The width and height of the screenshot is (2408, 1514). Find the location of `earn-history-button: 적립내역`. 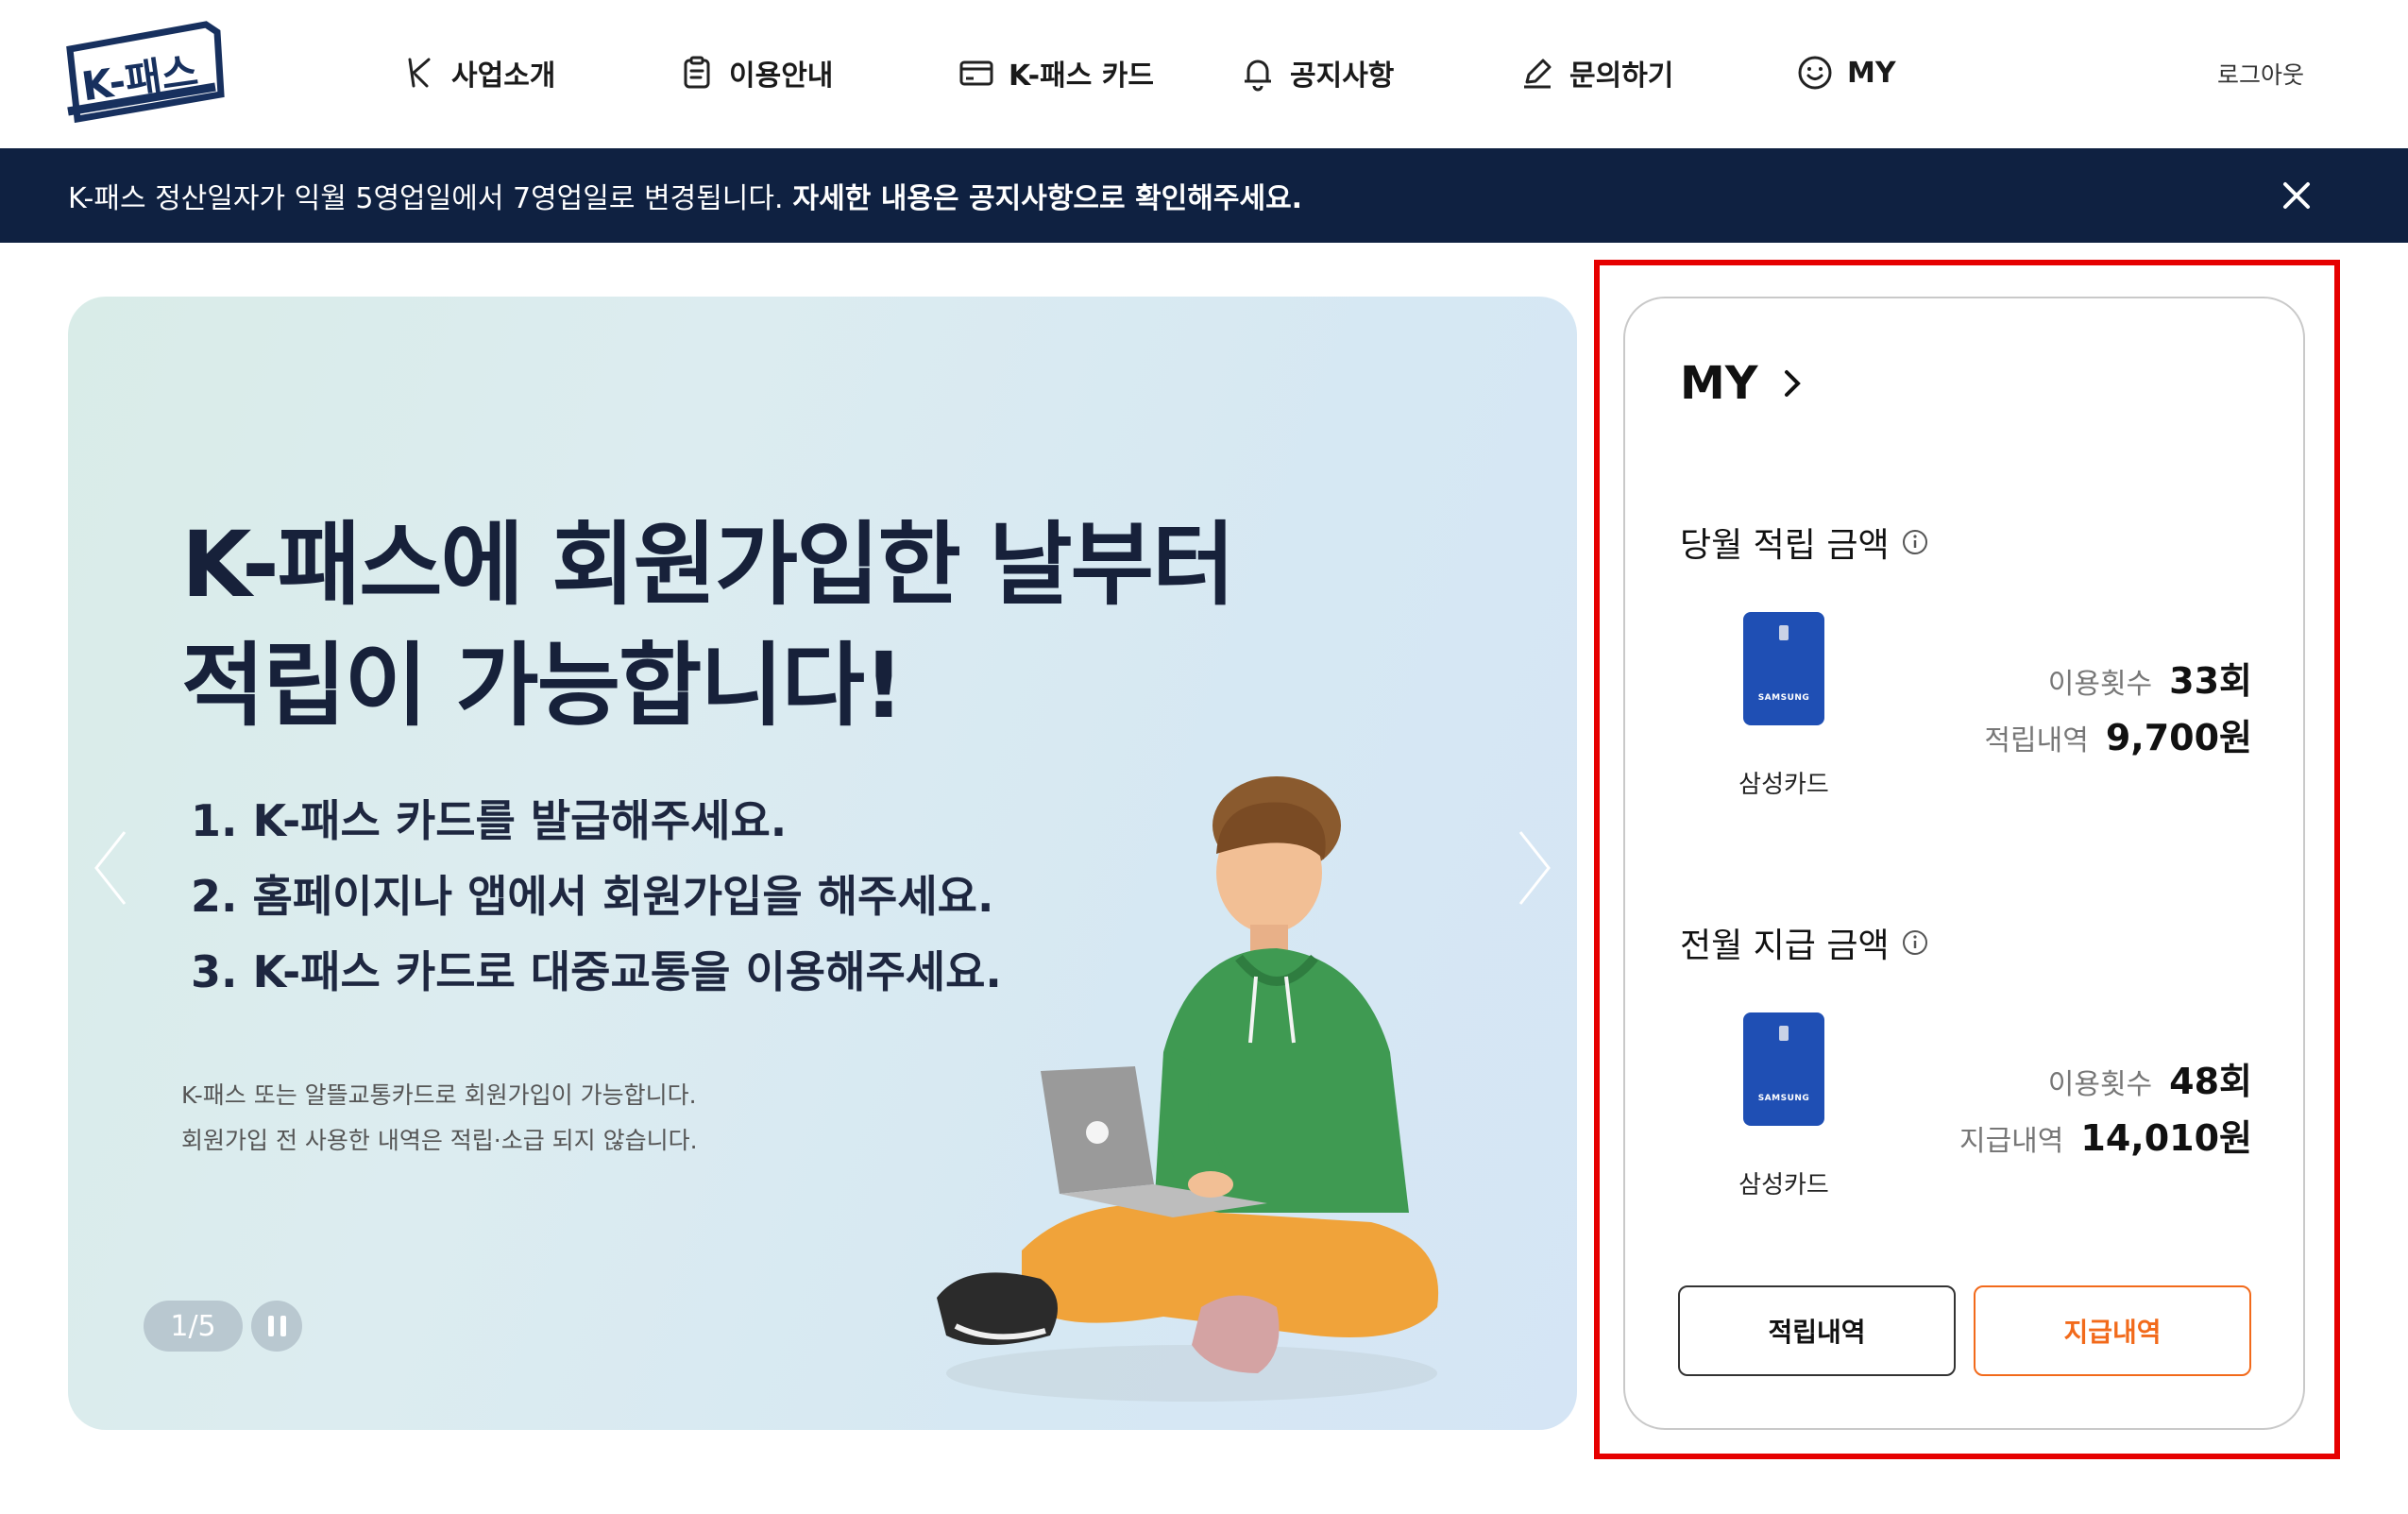

earn-history-button: 적립내역 is located at coordinates (1817, 1330).